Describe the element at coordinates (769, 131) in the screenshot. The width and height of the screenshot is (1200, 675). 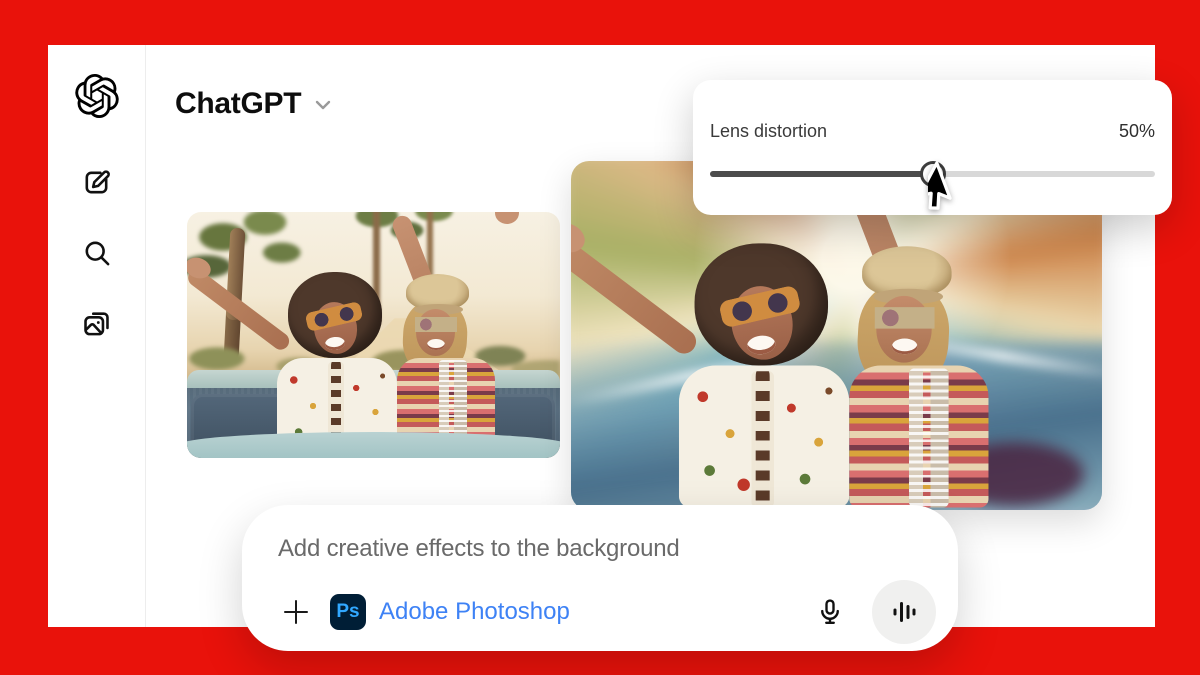
I see `lens-distortion-label: Lens distortion` at that location.